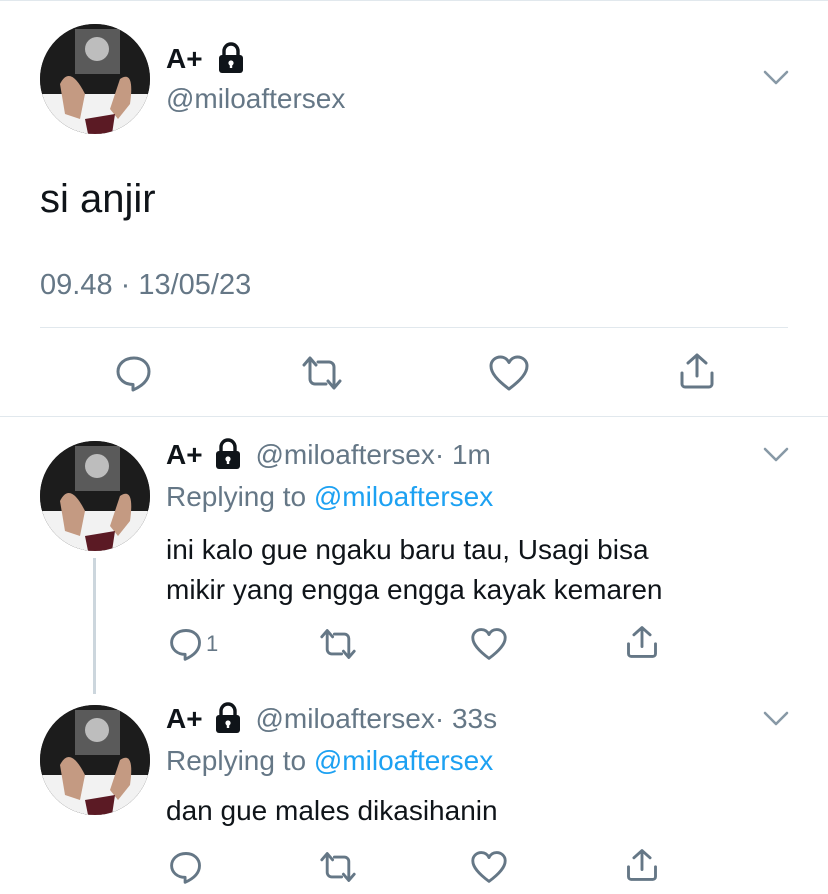 This screenshot has width=828, height=894. I want to click on reply-header: A+ @miloaftersex· 33s, so click(331, 719).